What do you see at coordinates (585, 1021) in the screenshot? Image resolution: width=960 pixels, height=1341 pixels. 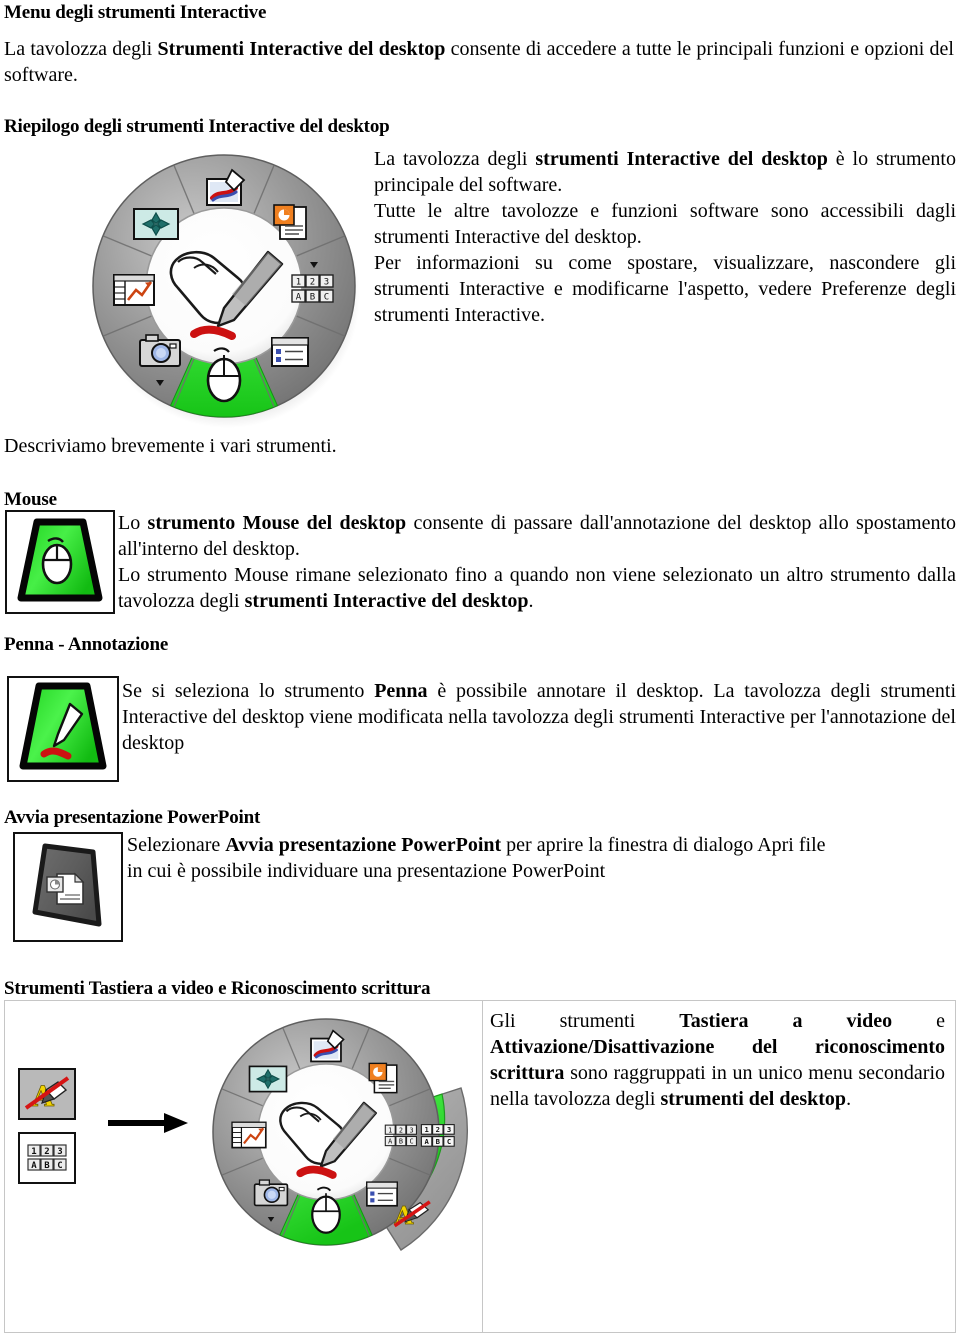 I see `tast-a: Gli strumenti` at bounding box center [585, 1021].